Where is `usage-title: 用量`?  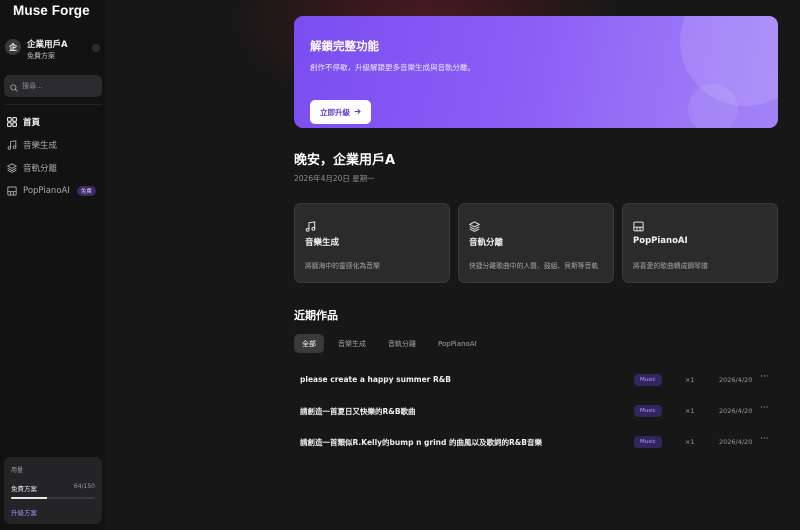 usage-title: 用量 is located at coordinates (17, 470).